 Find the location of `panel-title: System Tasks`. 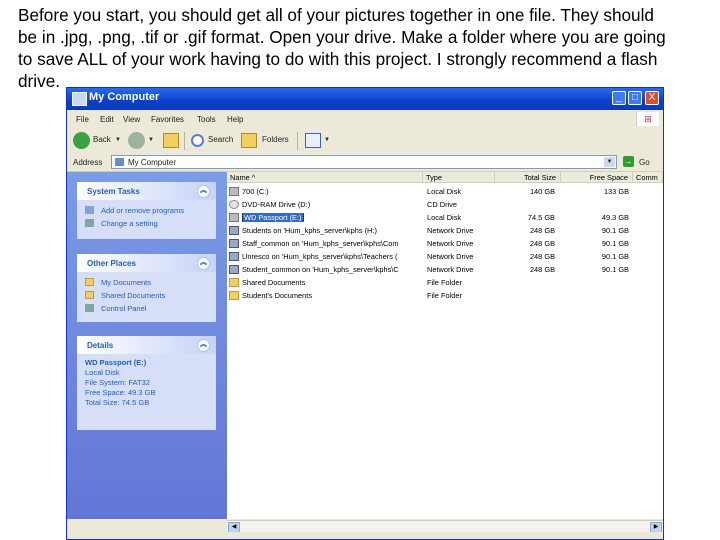

panel-title: System Tasks is located at coordinates (113, 191).